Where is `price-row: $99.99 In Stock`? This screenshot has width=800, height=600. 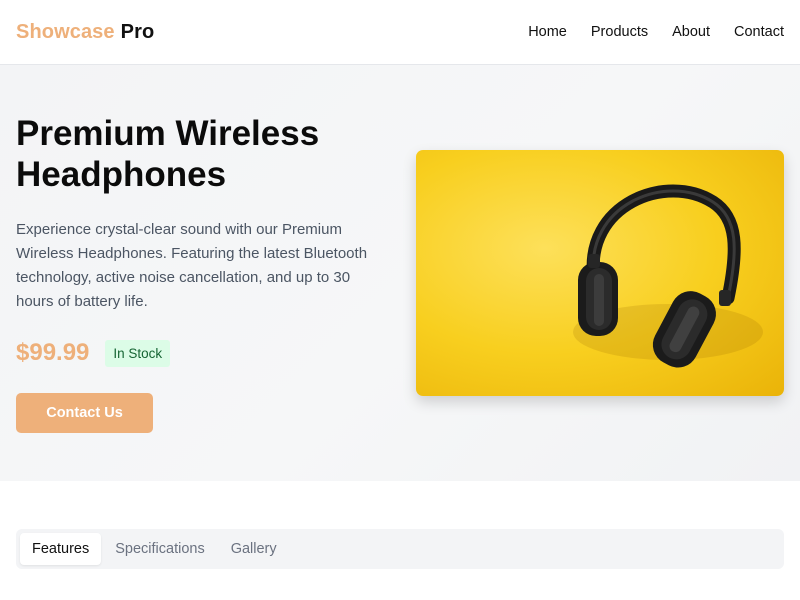
price-row: $99.99 In Stock is located at coordinates (93, 353).